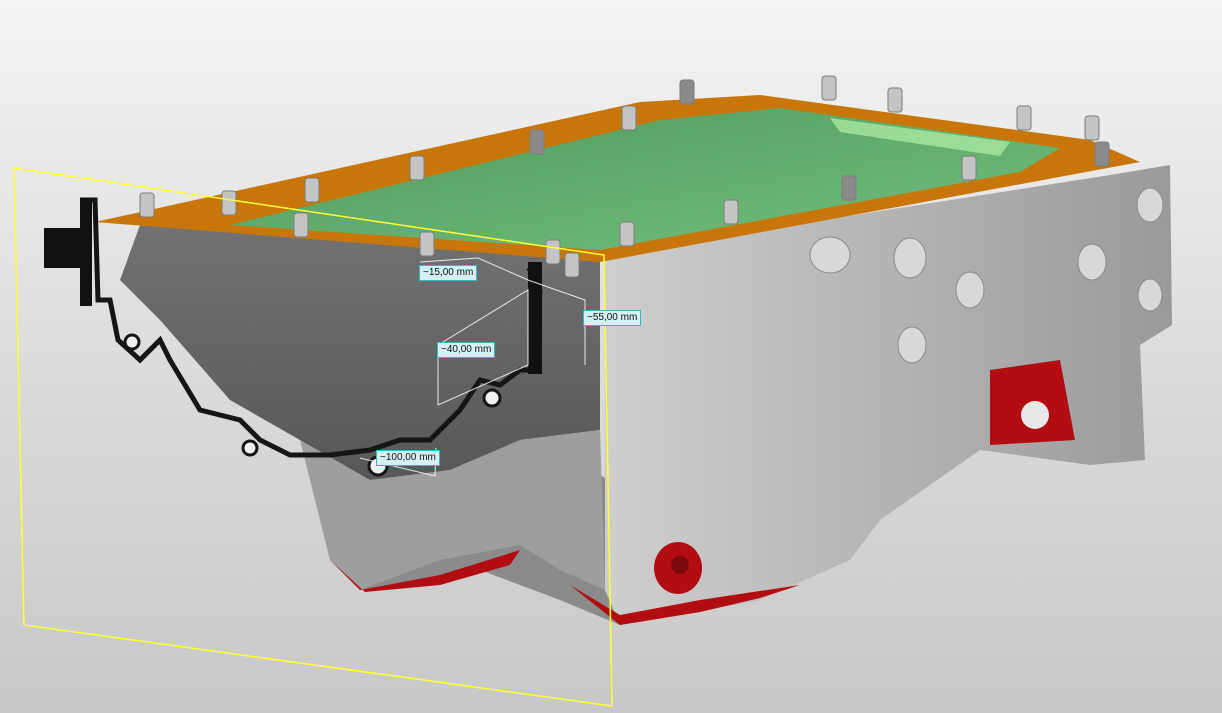  I want to click on red-face-hole, so click(1035, 415).